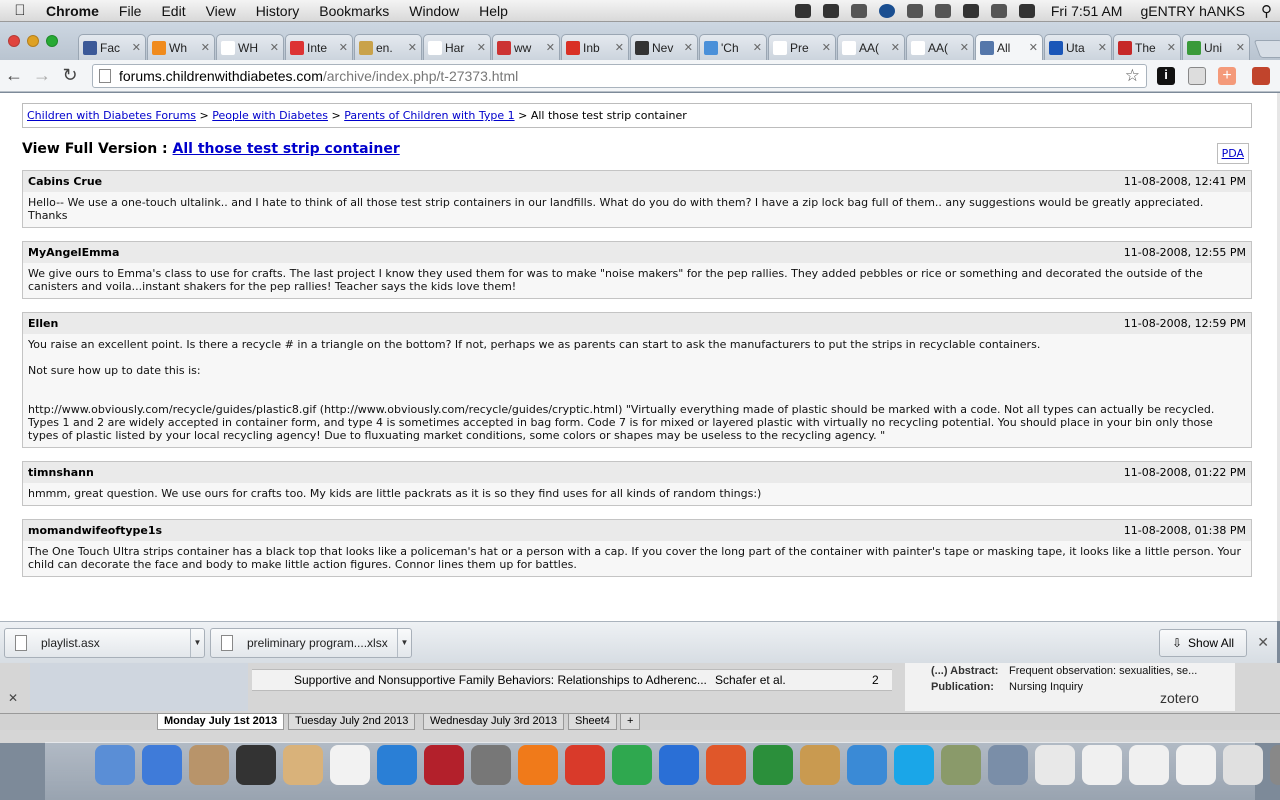 Image resolution: width=1280 pixels, height=800 pixels. Describe the element at coordinates (70, 75) in the screenshot. I see `reload-button: ↻` at that location.